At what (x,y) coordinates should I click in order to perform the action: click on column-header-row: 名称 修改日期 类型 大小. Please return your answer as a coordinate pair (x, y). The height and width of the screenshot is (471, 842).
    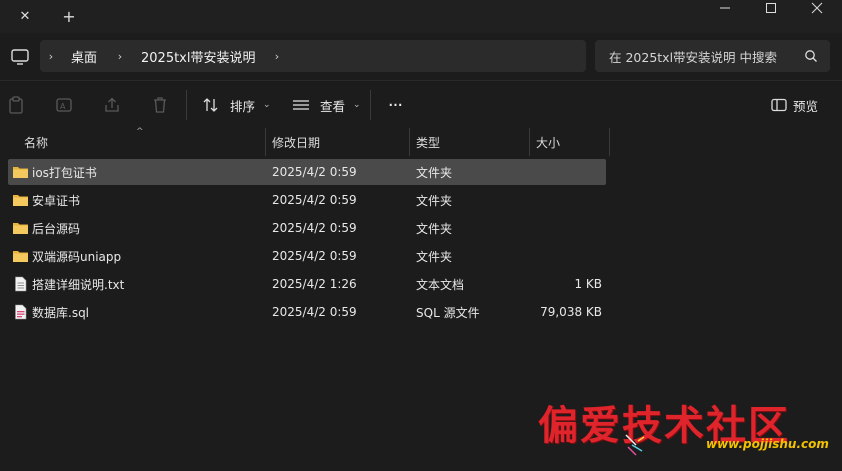
    Looking at the image, I should click on (421, 142).